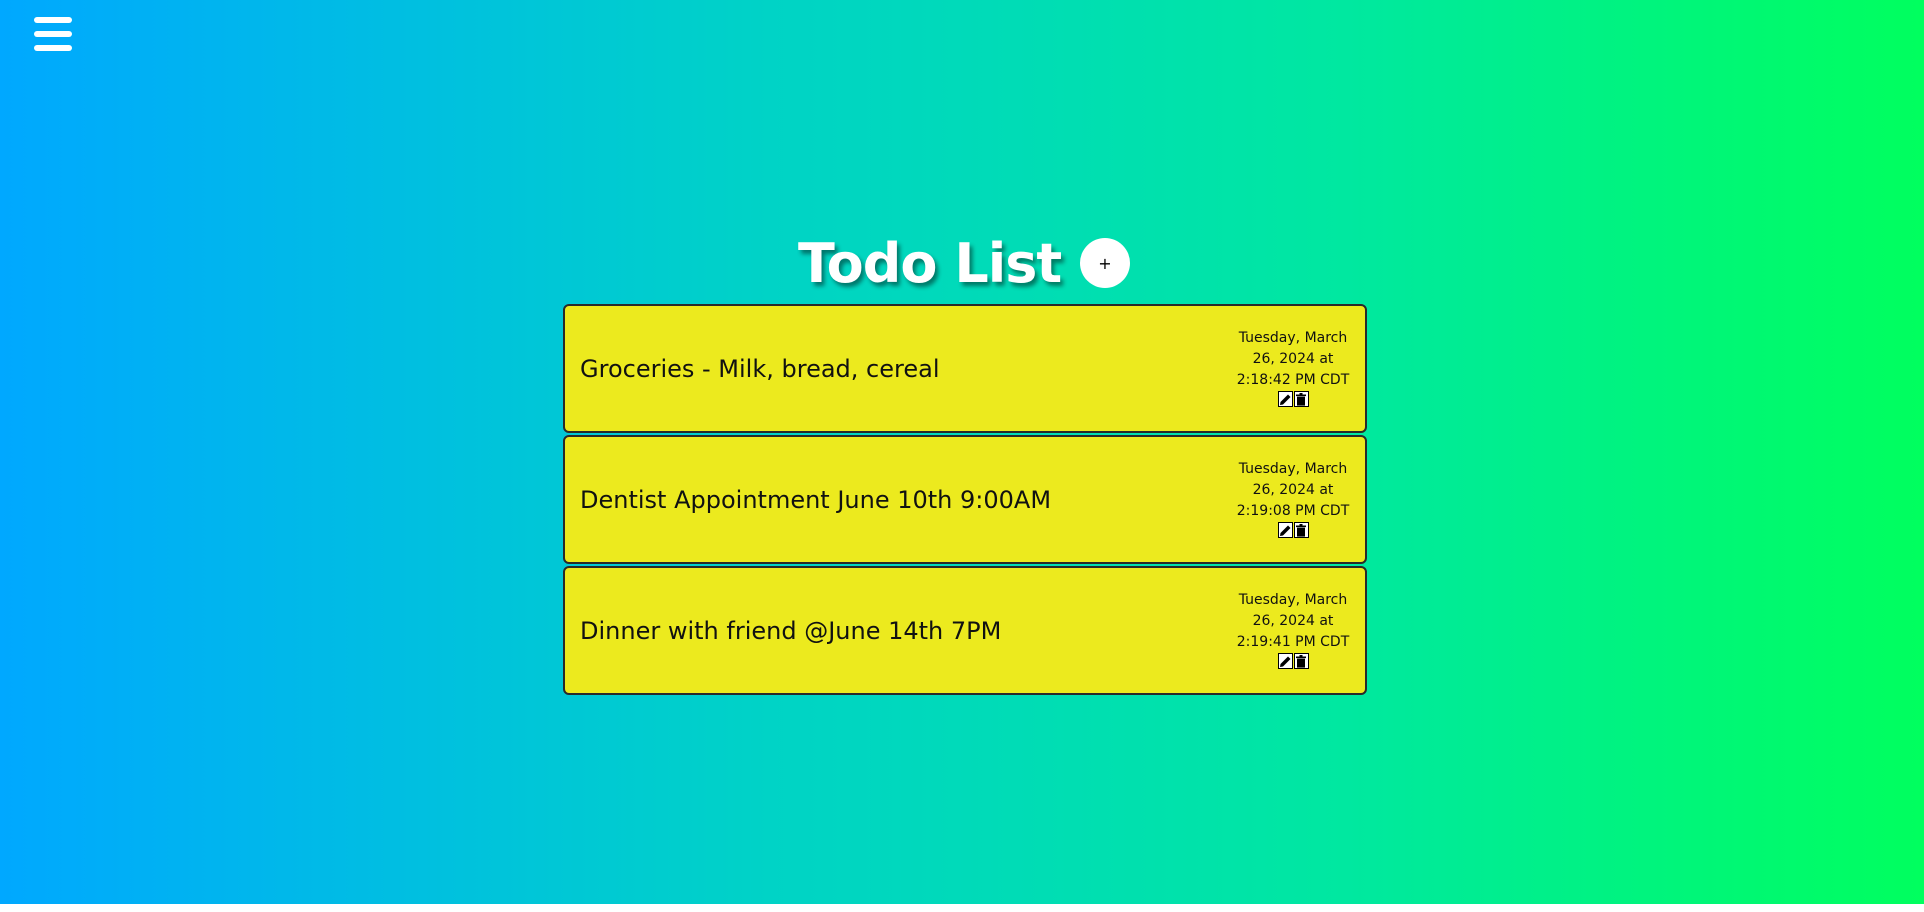 Image resolution: width=1924 pixels, height=912 pixels. I want to click on todo-date-line: 2:18:42 PM CDT, so click(1293, 380).